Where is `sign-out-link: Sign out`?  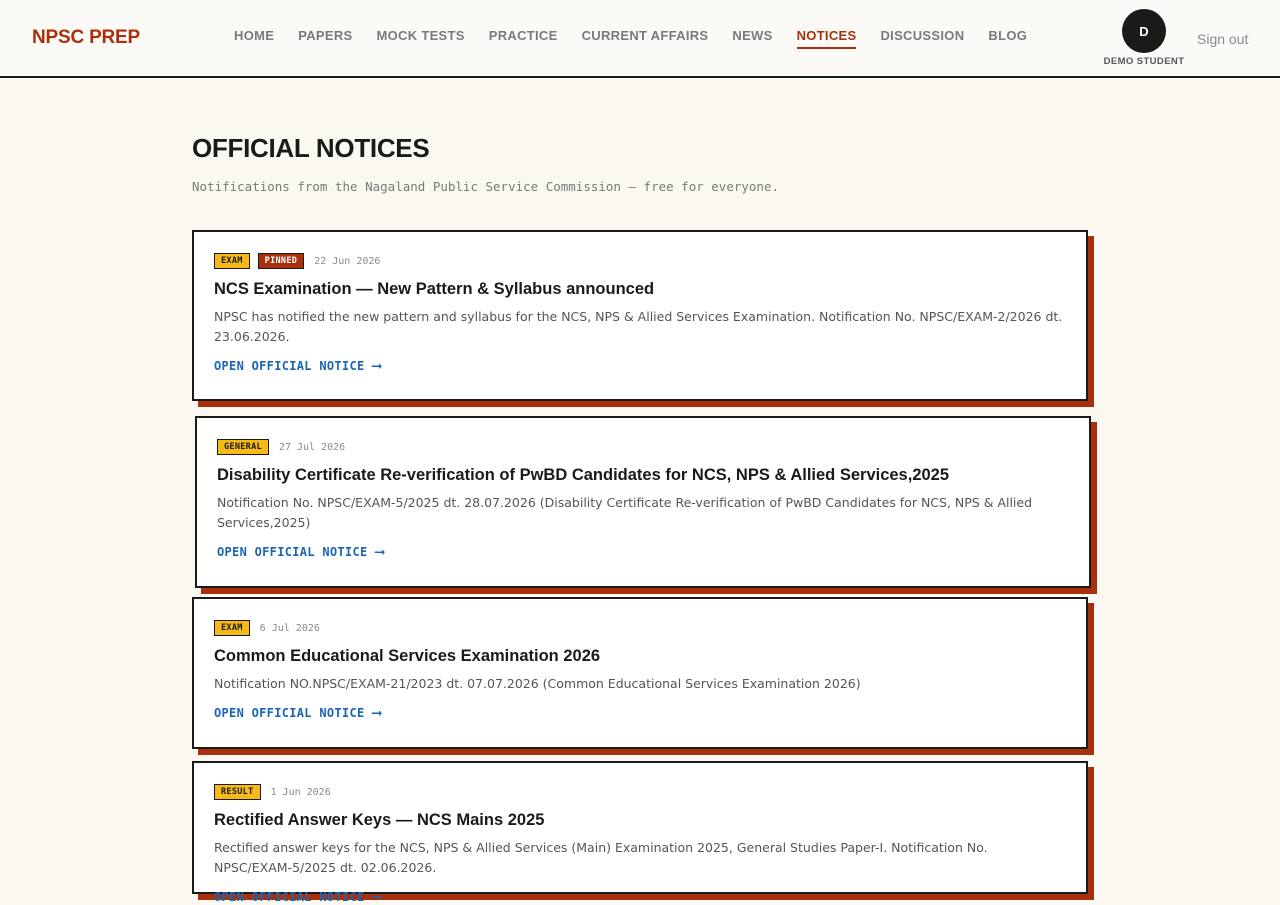 sign-out-link: Sign out is located at coordinates (1222, 39).